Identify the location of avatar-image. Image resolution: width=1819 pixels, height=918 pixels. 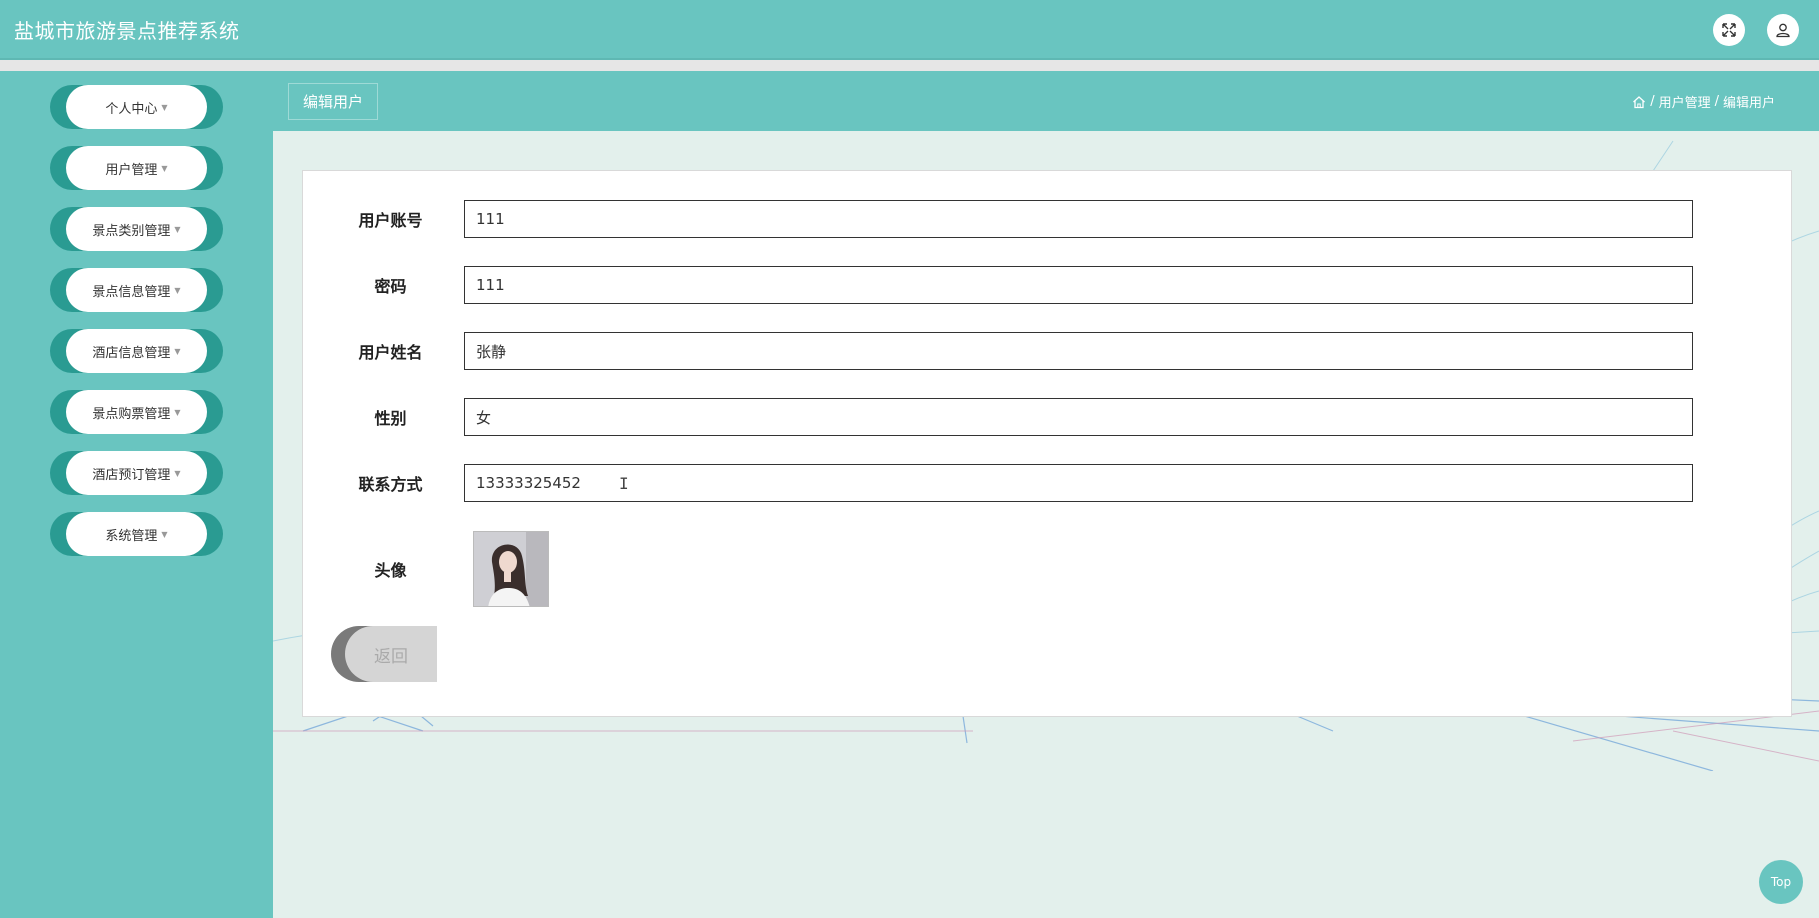
(511, 569).